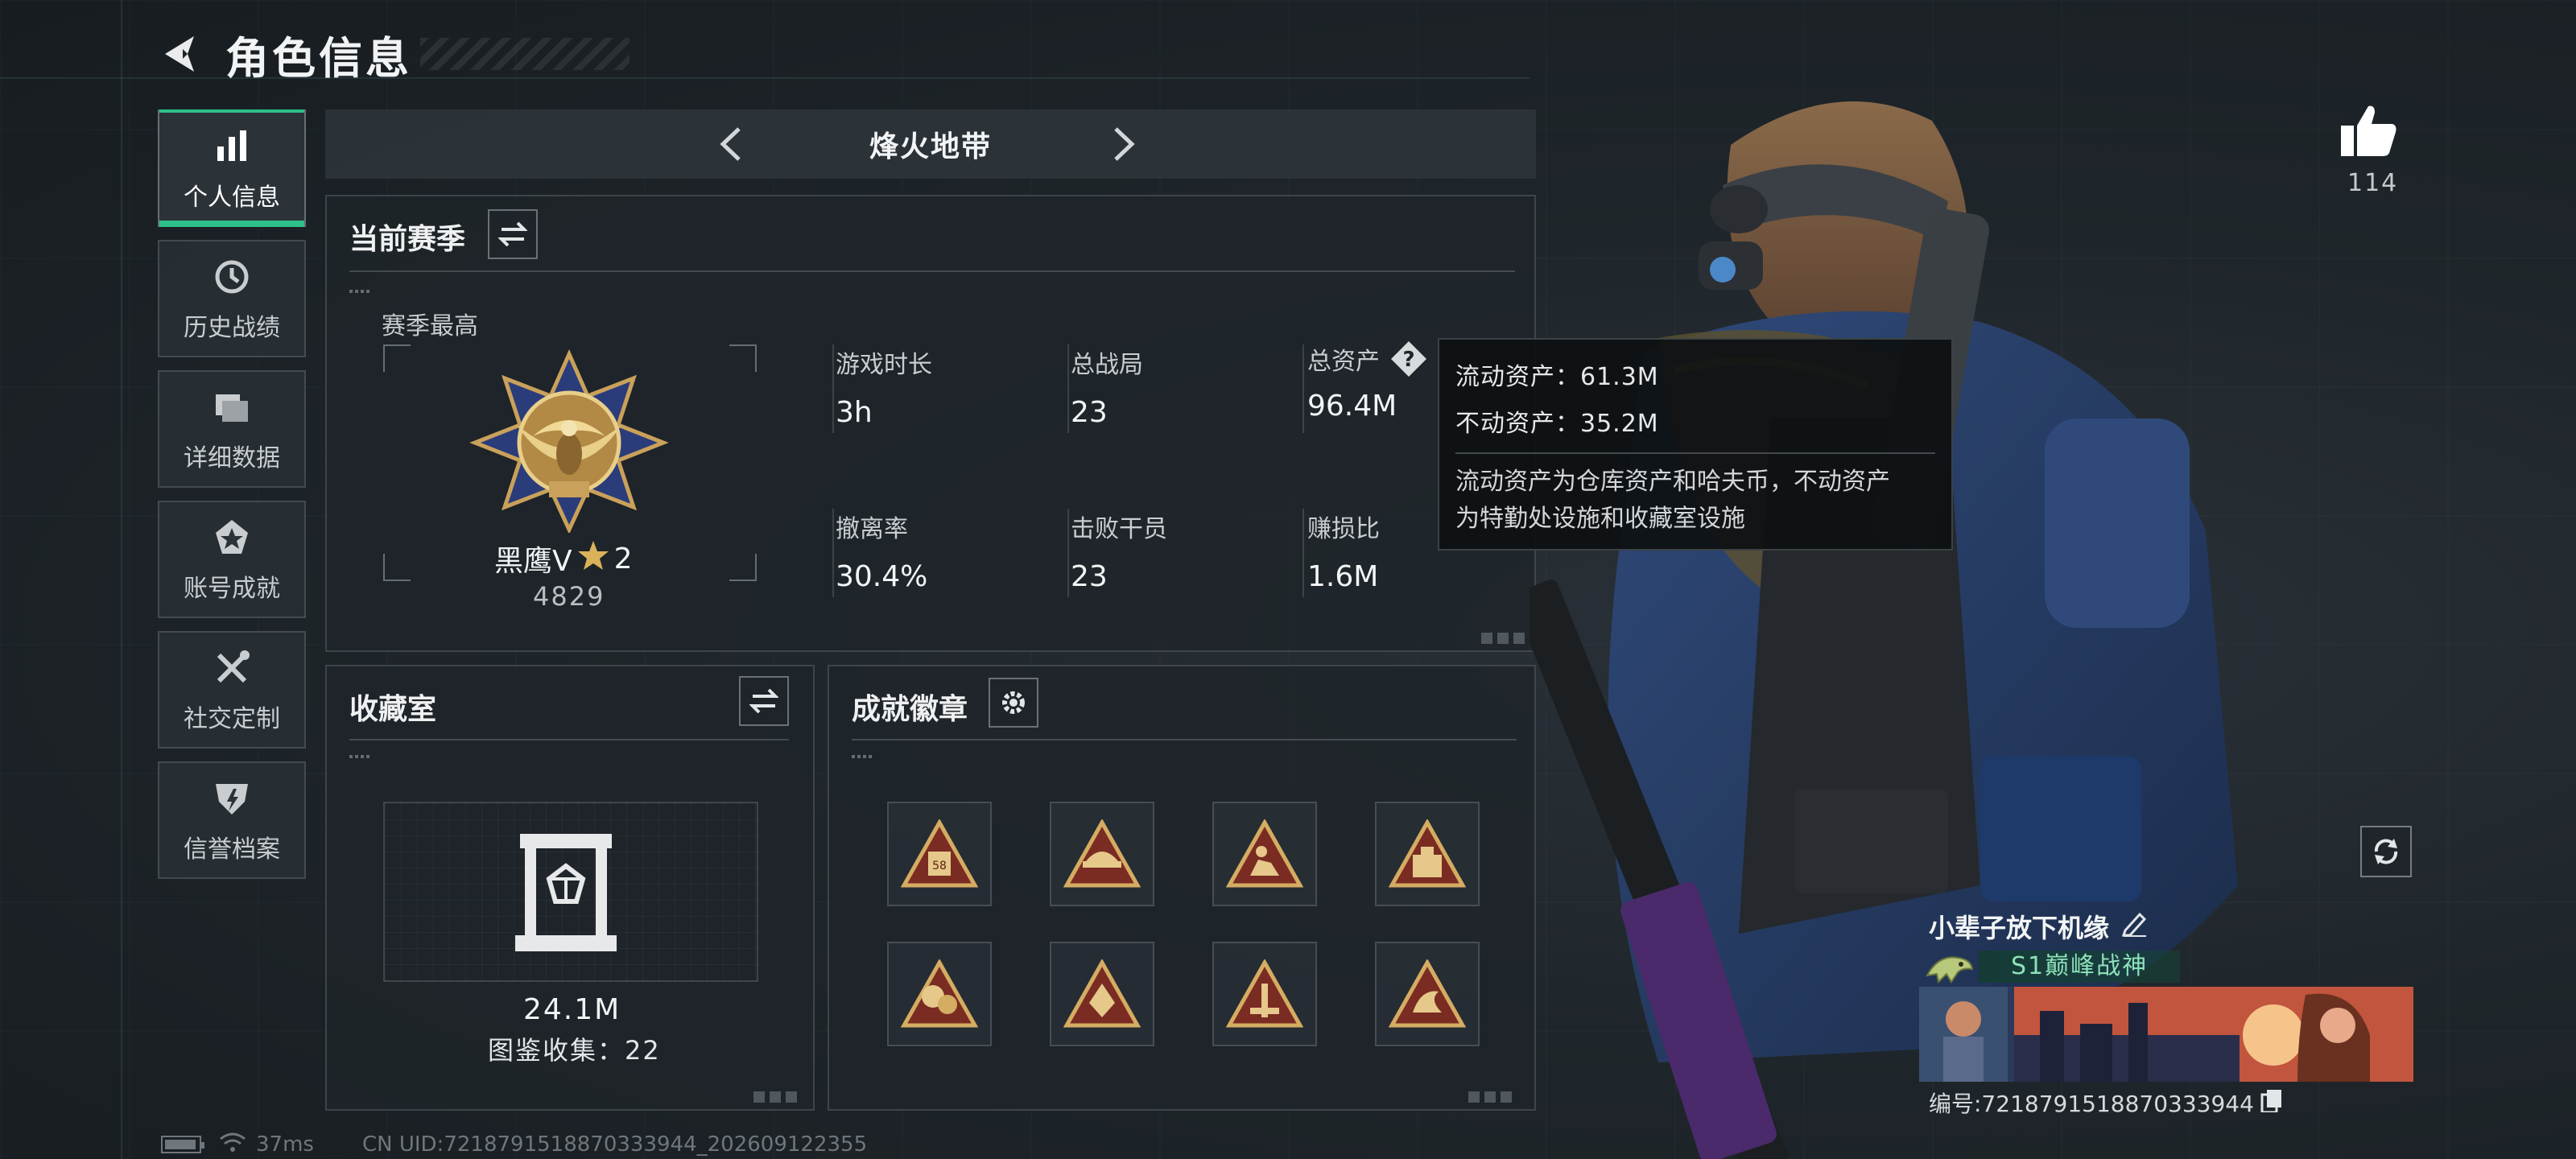  Describe the element at coordinates (1123, 144) in the screenshot. I see `chevron-right-icon` at that location.